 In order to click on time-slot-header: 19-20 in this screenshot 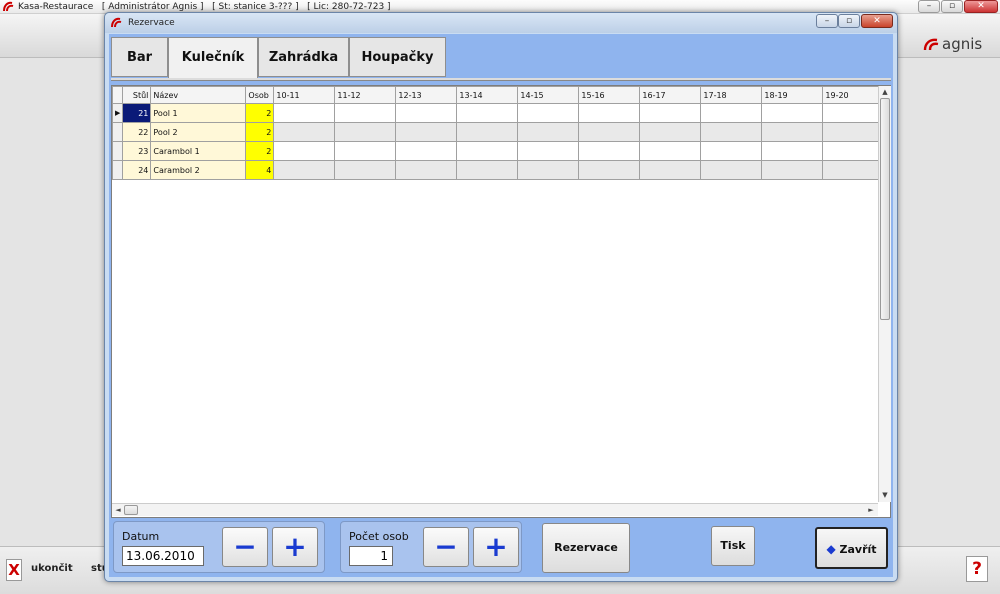, I will do `click(852, 95)`.